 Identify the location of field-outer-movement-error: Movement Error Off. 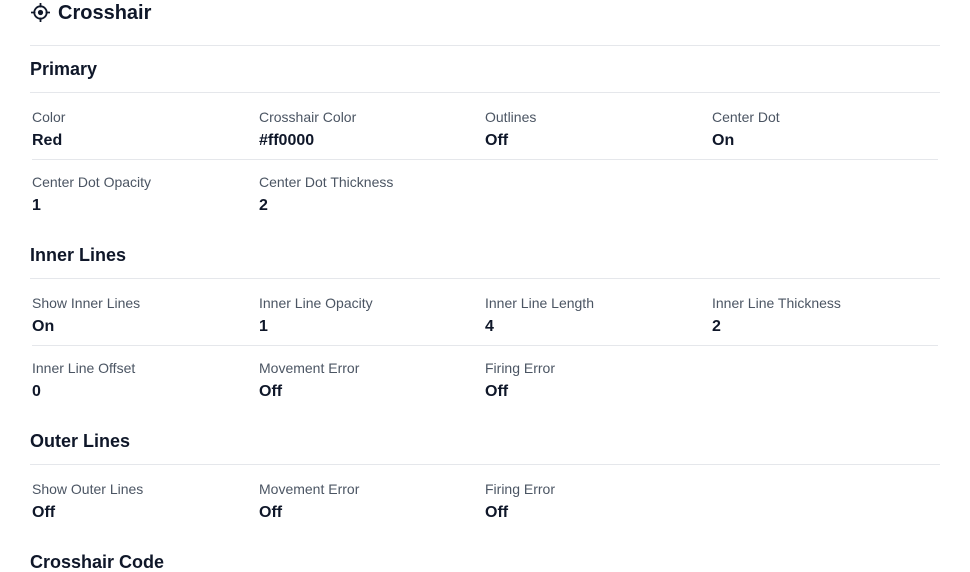
(309, 501).